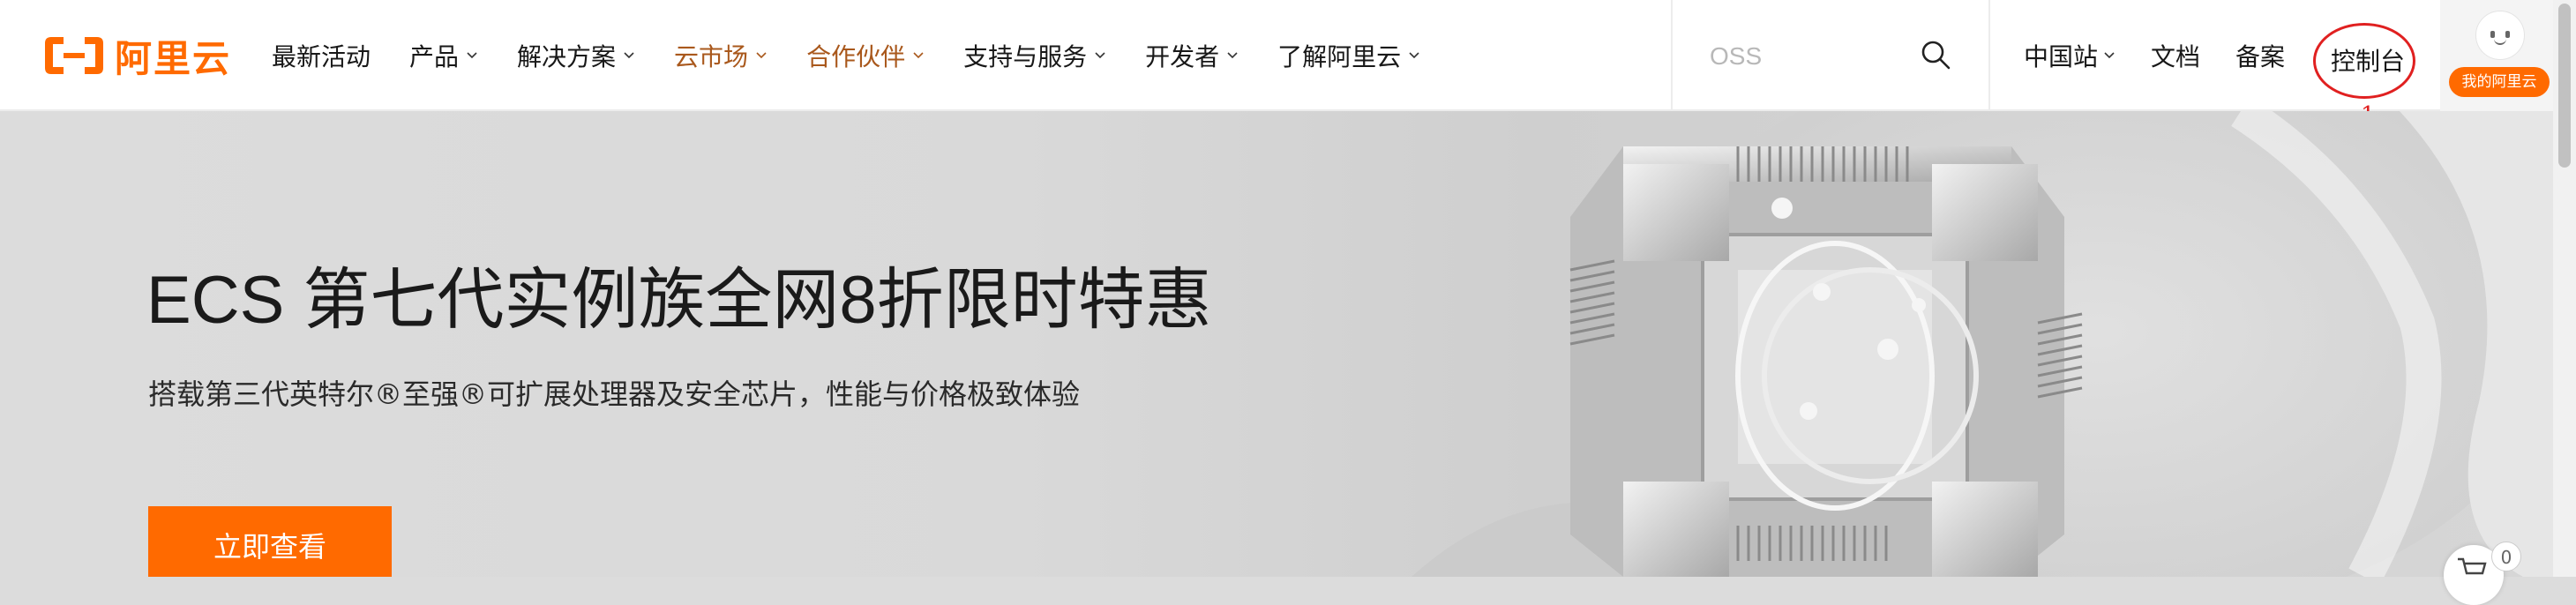 Image resolution: width=2576 pixels, height=605 pixels. I want to click on nav-label: 最新活动, so click(322, 57).